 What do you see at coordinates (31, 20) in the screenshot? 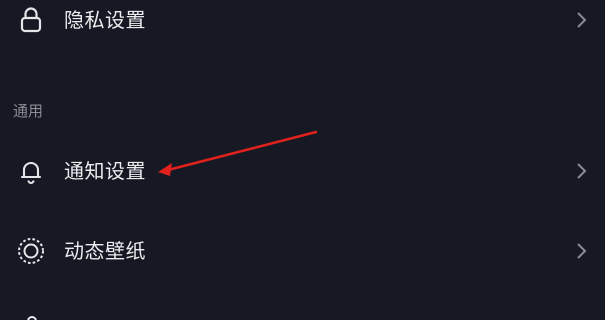
I see `lock-icon` at bounding box center [31, 20].